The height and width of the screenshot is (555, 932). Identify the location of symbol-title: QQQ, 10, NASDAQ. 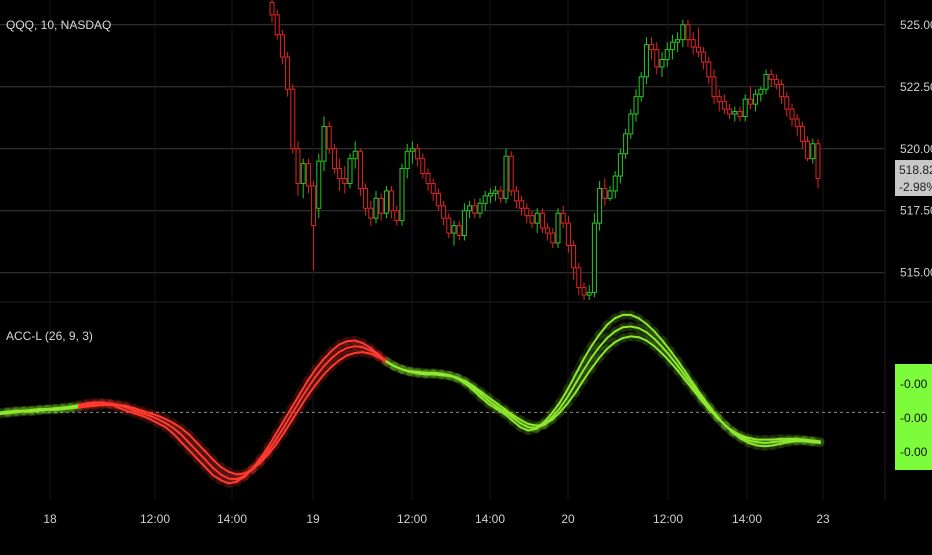
(58, 25).